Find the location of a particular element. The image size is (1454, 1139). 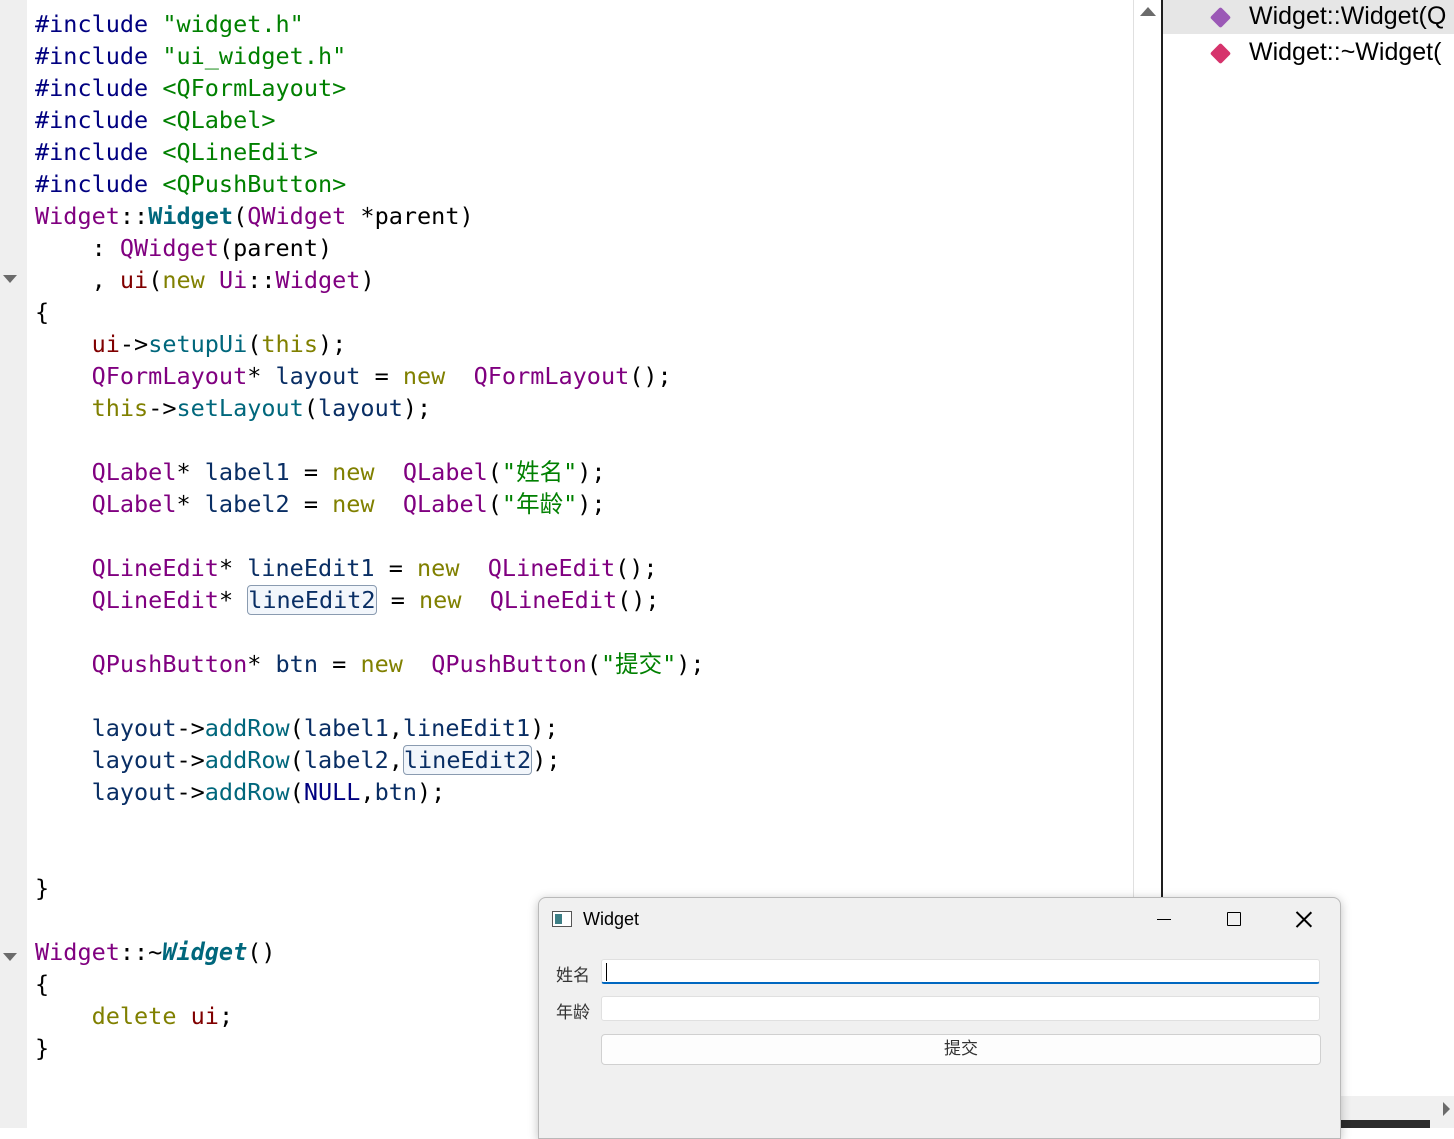

widget-window: Widget 姓名 年龄 提交 is located at coordinates (939, 1018).